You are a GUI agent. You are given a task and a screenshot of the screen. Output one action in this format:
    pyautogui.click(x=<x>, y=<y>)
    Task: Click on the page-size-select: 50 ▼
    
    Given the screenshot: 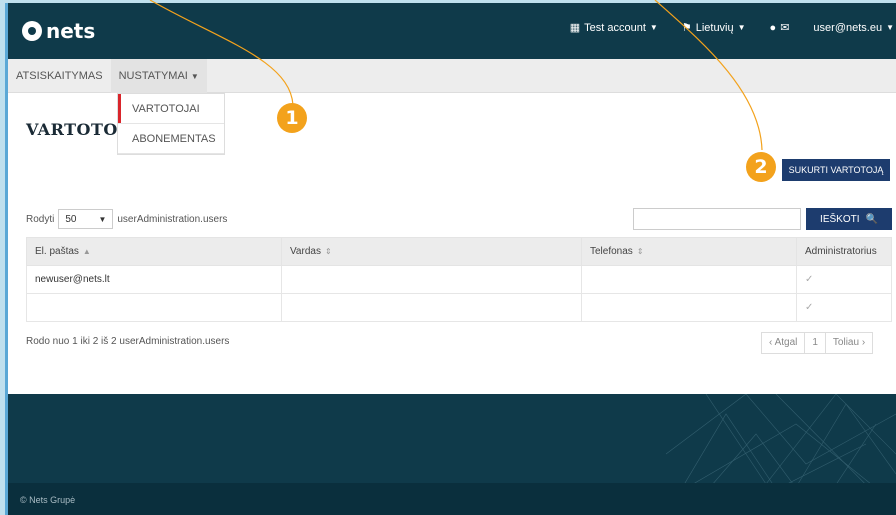 What is the action you would take?
    pyautogui.click(x=86, y=219)
    